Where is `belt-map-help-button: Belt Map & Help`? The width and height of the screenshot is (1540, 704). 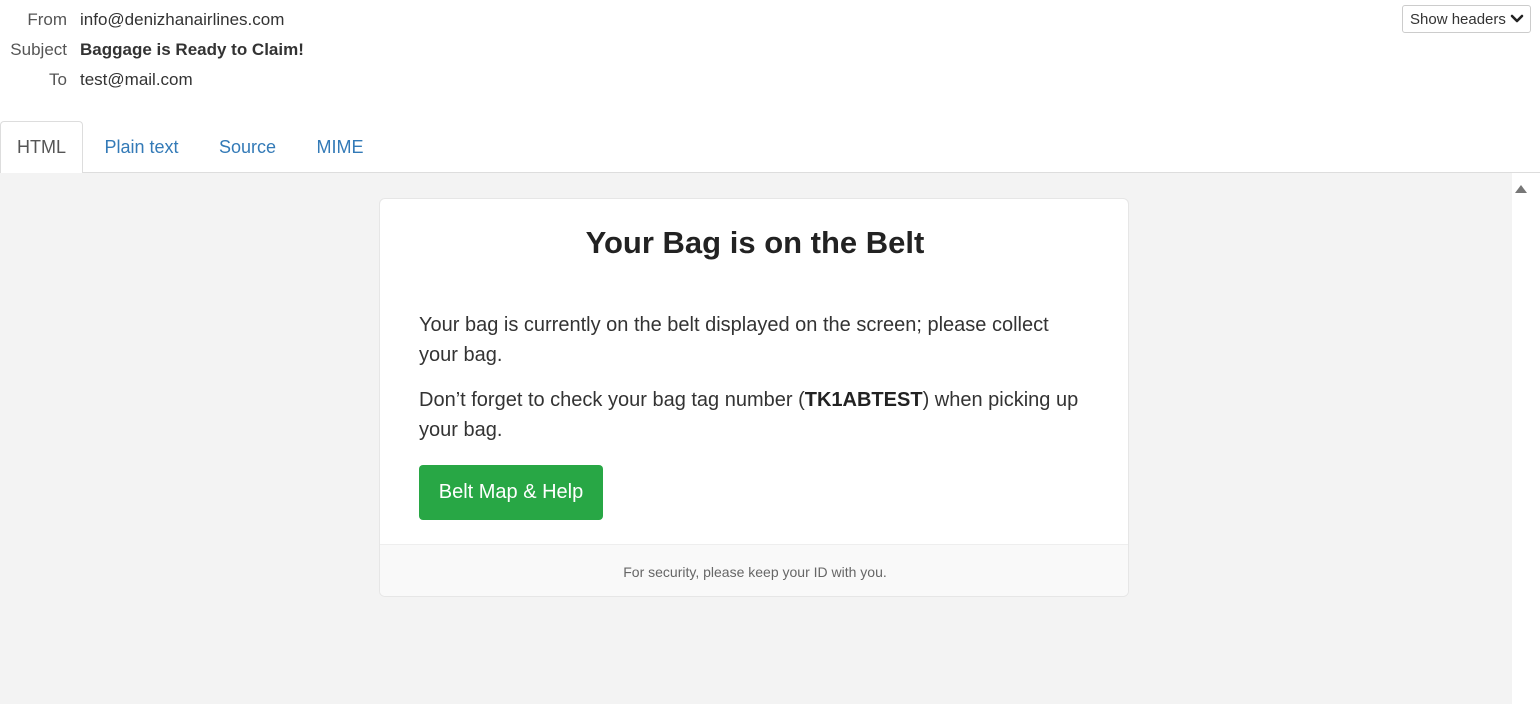
belt-map-help-button: Belt Map & Help is located at coordinates (511, 492).